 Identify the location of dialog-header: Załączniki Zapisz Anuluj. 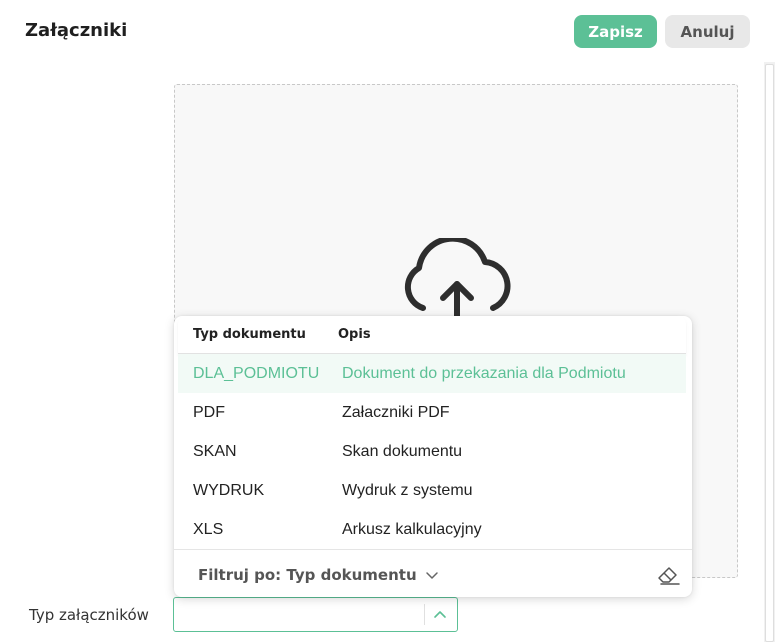
(387, 31).